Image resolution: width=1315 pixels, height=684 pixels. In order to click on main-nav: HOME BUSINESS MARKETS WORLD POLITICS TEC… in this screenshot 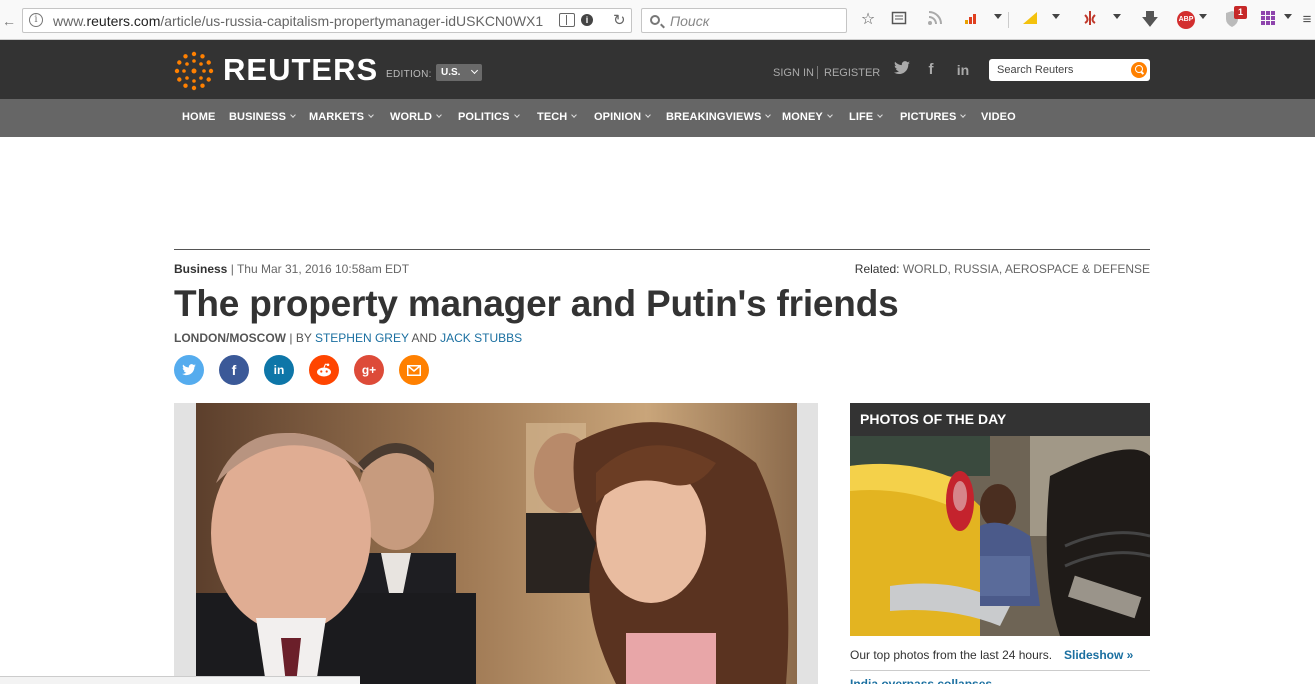, I will do `click(657, 118)`.